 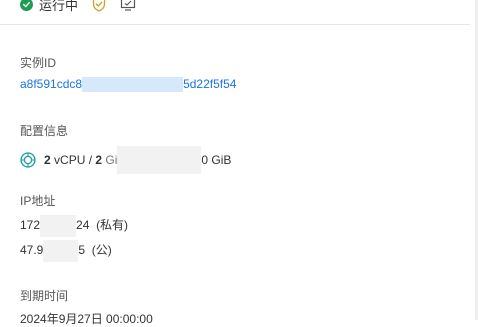 I want to click on status-text: 运行中, so click(x=59, y=6).